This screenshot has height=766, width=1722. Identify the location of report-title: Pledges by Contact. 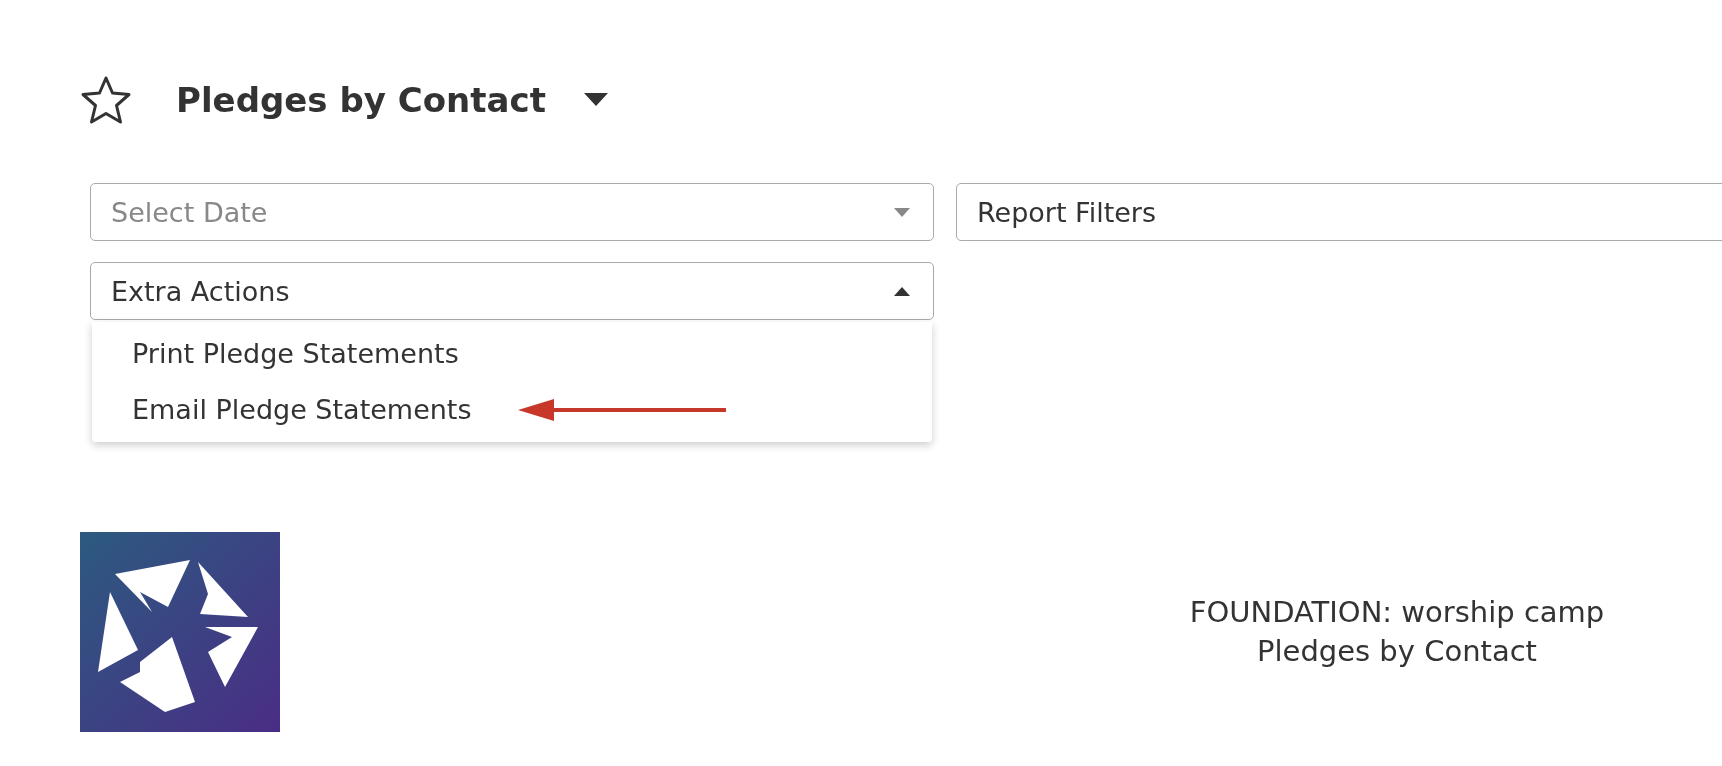
(361, 100).